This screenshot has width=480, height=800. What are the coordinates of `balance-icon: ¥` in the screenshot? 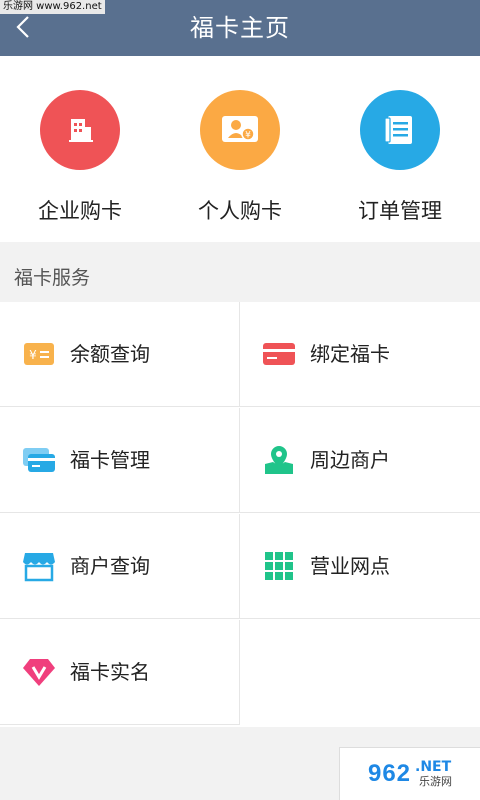 It's located at (39, 354).